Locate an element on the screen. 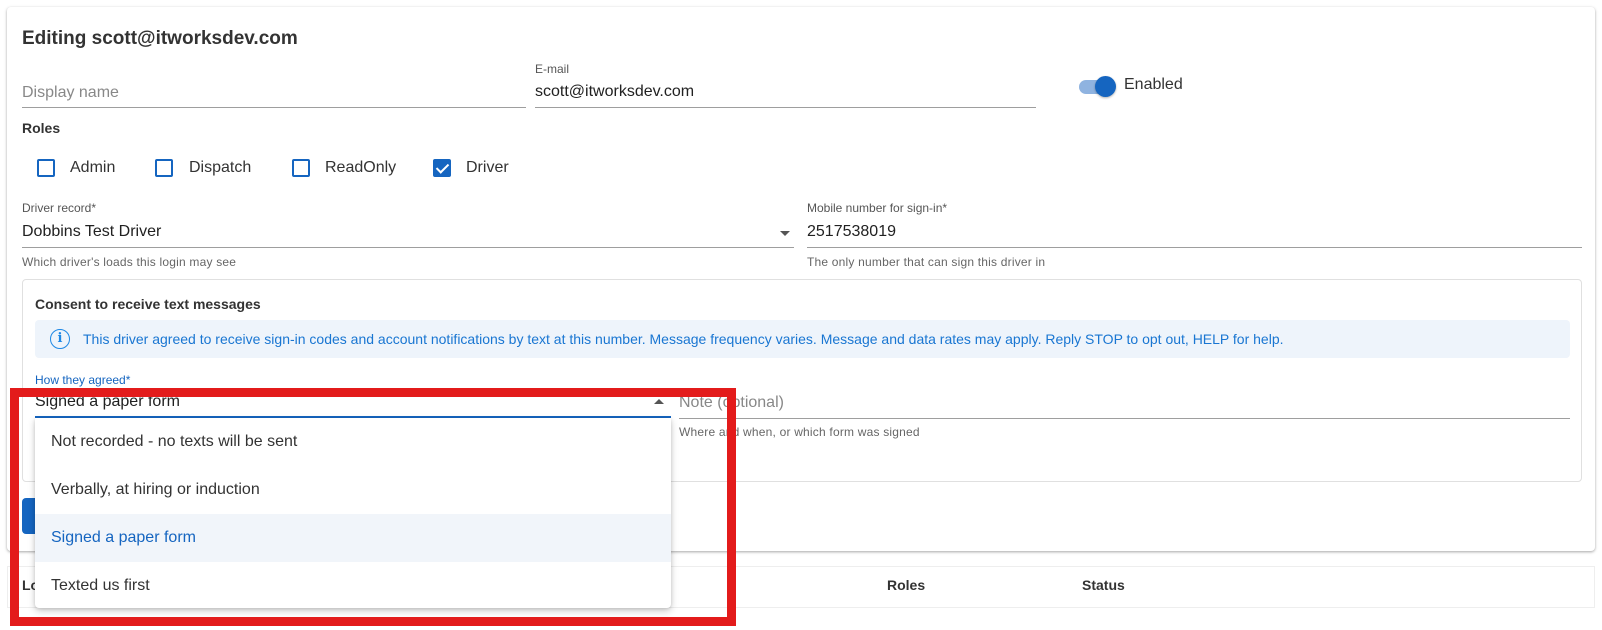 The width and height of the screenshot is (1602, 630). chevron-down-icon is located at coordinates (785, 233).